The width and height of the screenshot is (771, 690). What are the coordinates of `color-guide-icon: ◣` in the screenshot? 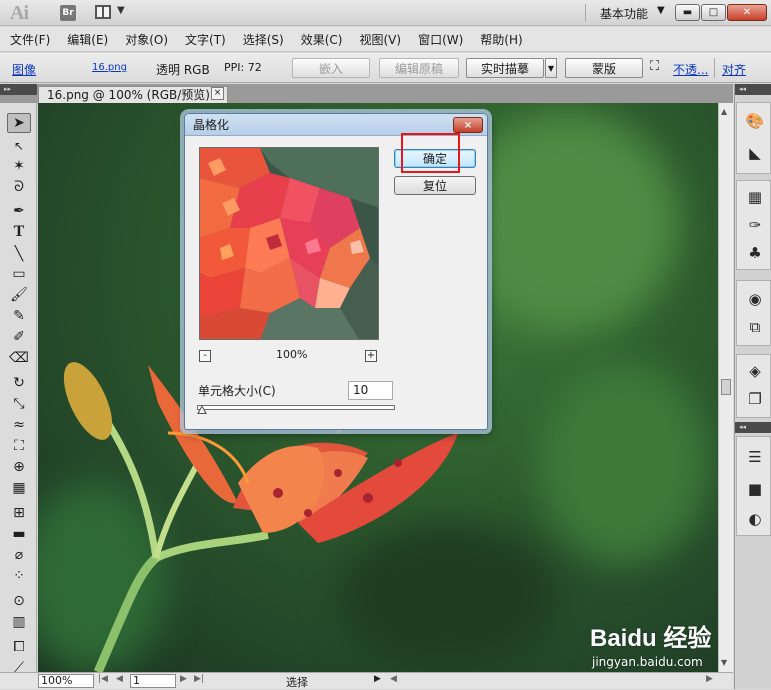 It's located at (755, 153).